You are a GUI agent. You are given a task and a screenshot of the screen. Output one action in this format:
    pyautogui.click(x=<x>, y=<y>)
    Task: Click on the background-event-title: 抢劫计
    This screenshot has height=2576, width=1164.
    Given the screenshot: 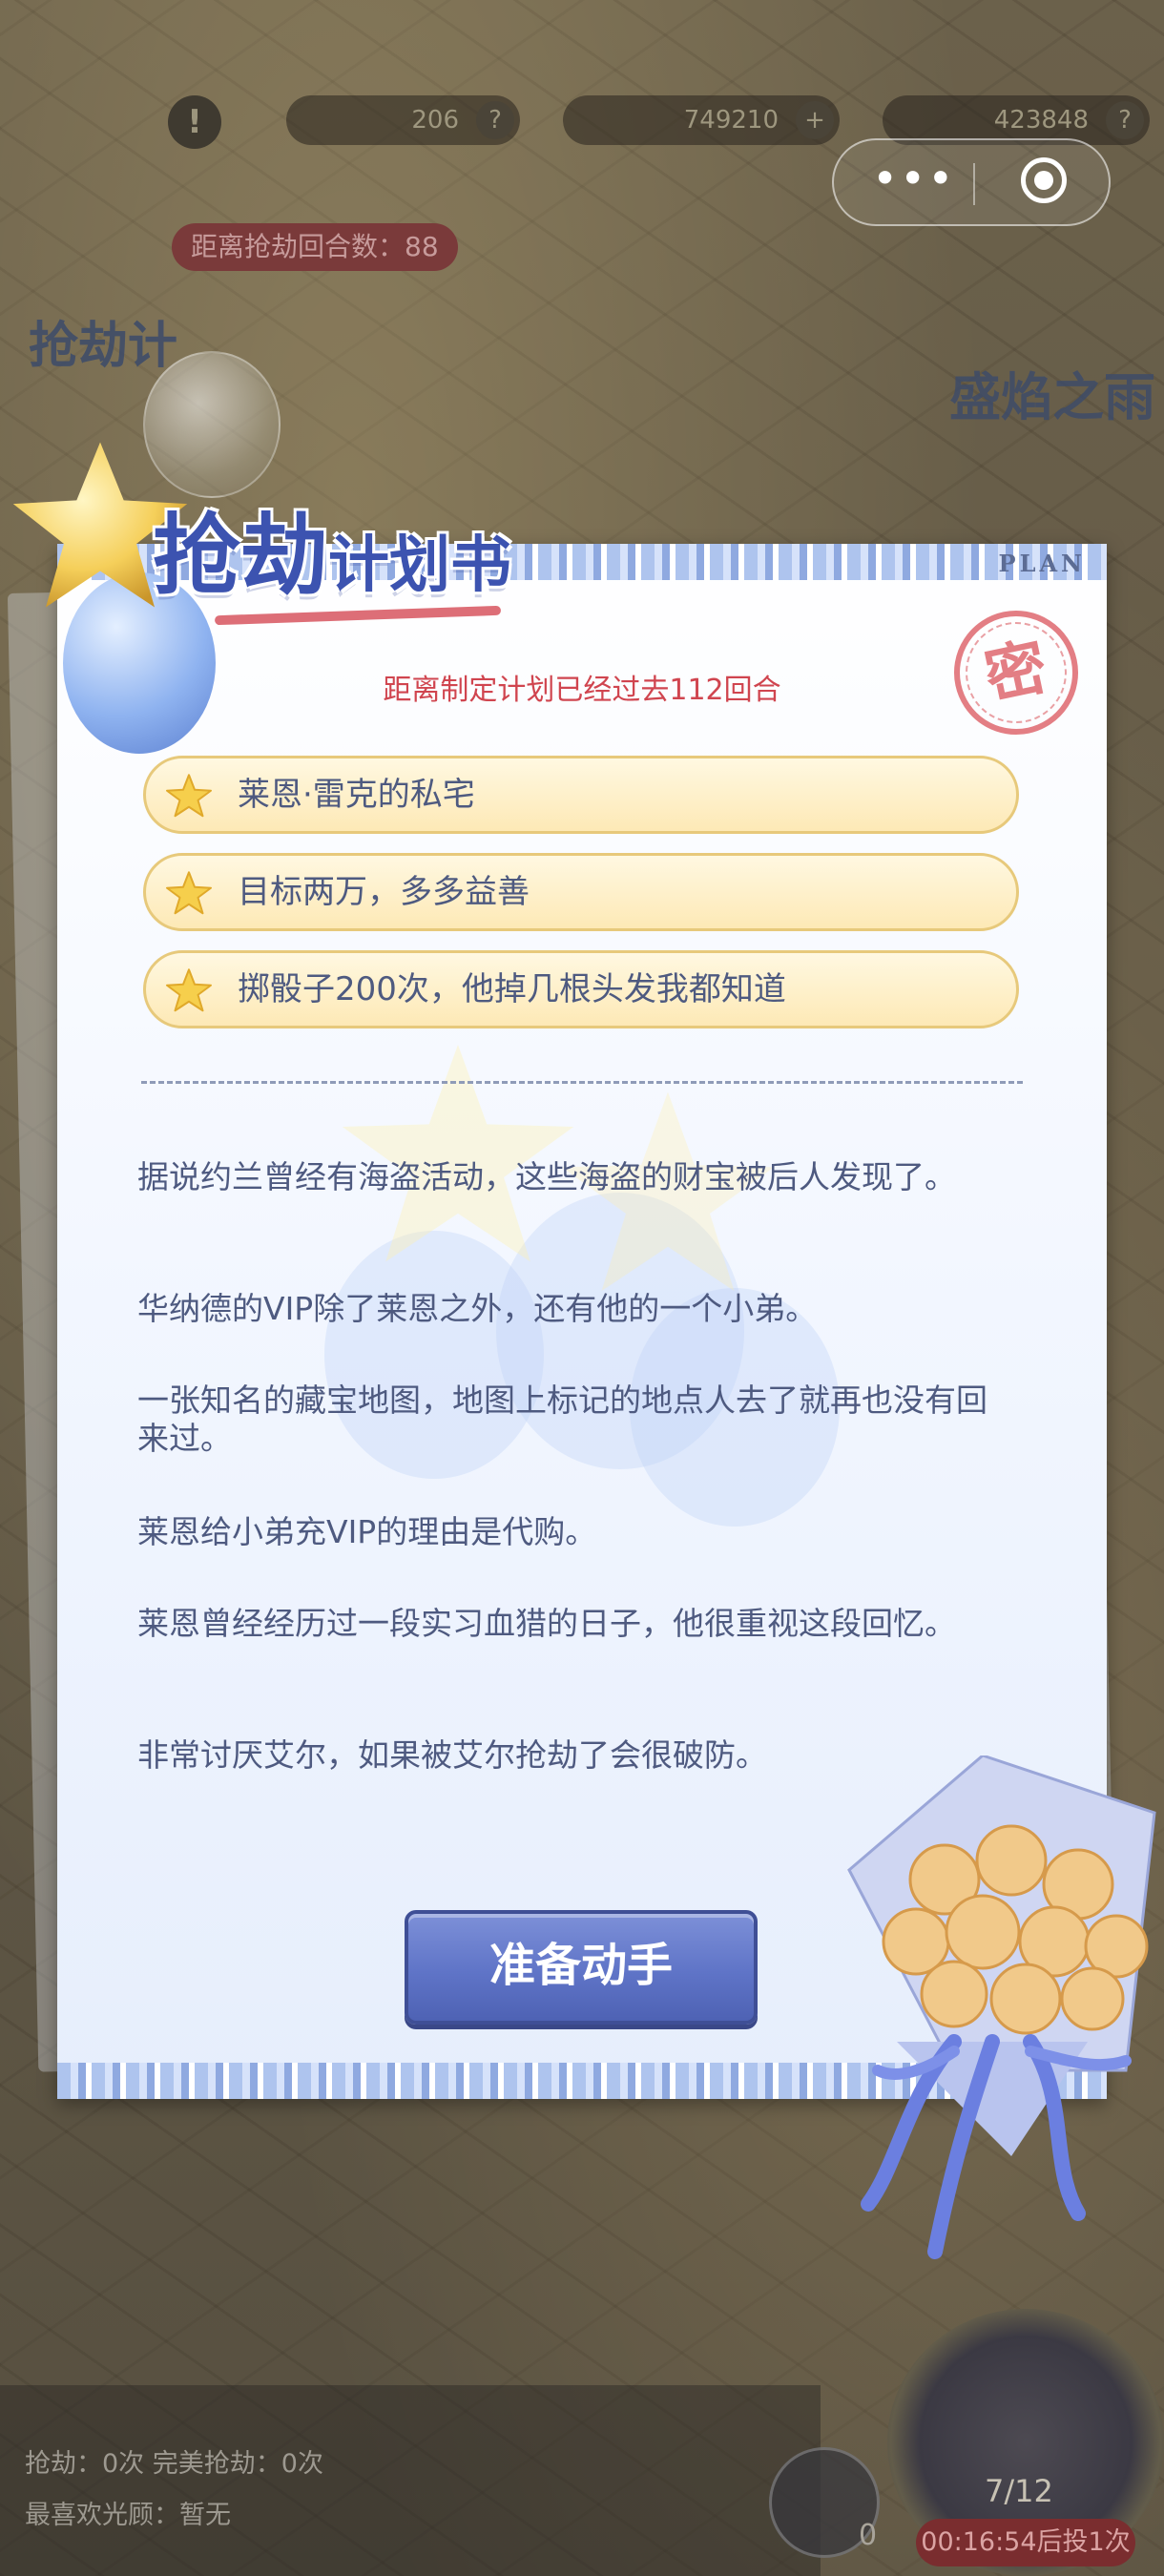 What is the action you would take?
    pyautogui.click(x=104, y=346)
    